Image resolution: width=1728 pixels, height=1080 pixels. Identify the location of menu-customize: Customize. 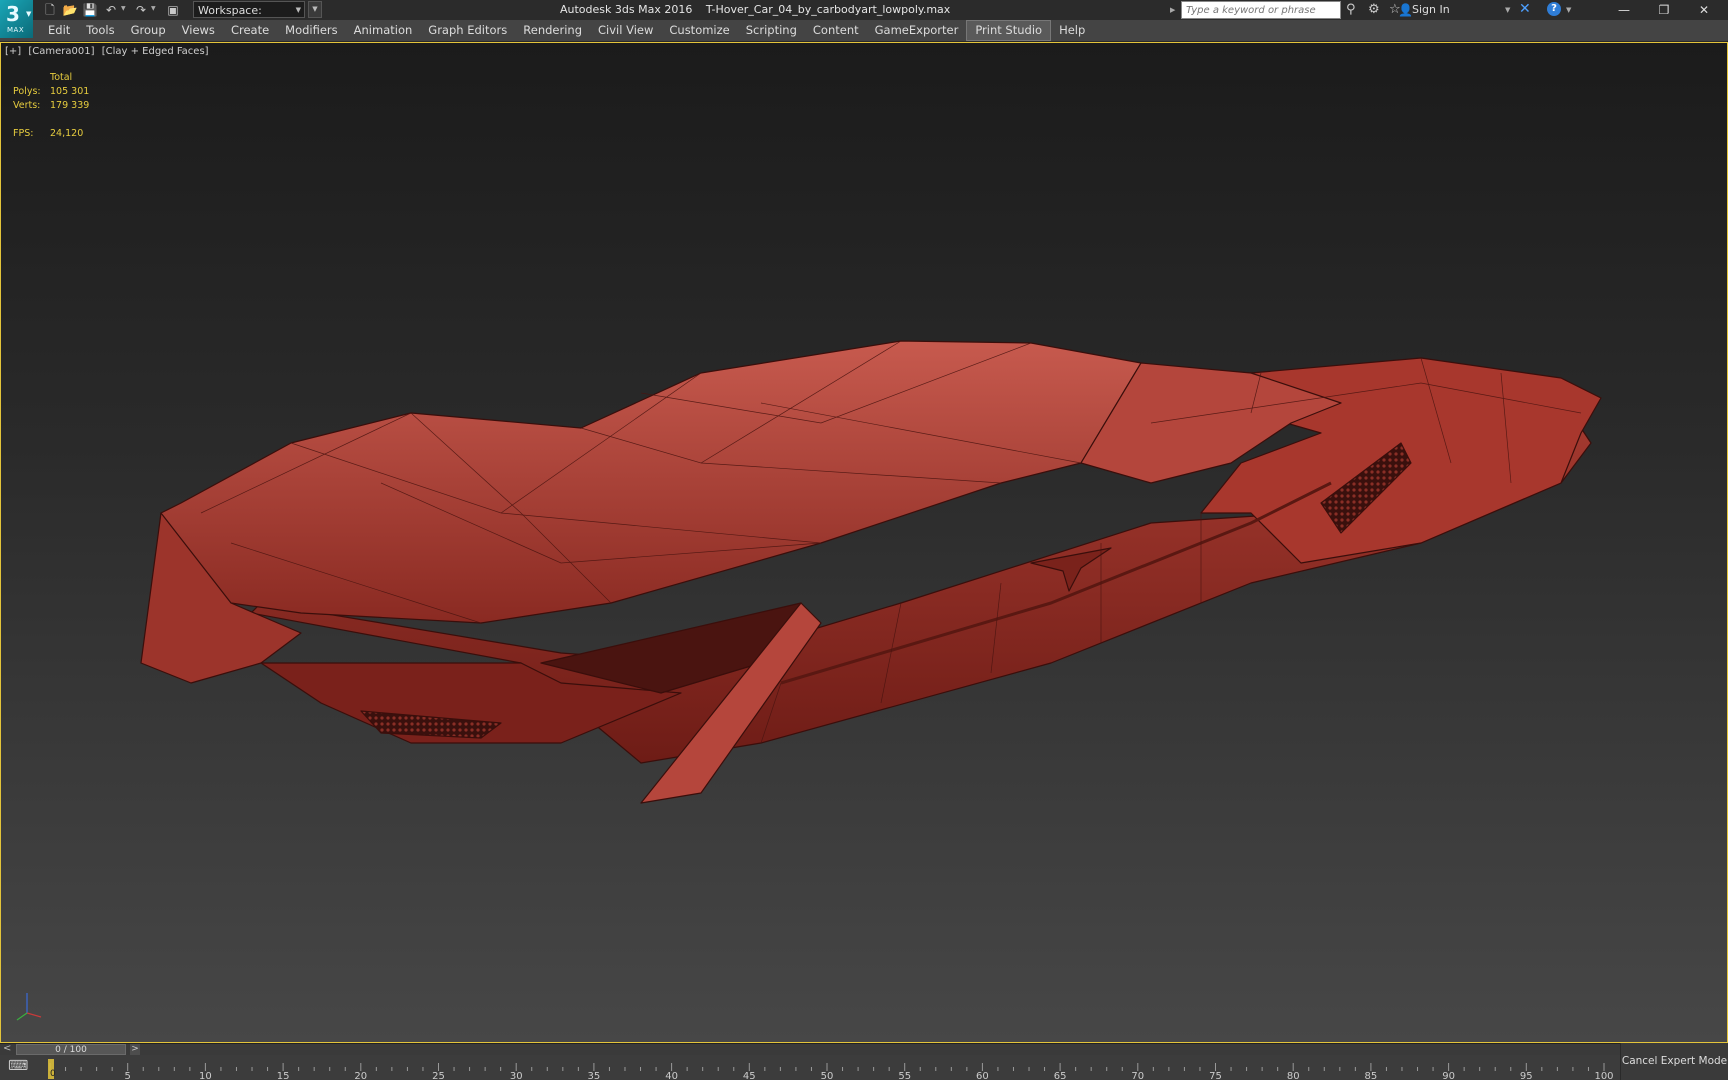
(699, 30).